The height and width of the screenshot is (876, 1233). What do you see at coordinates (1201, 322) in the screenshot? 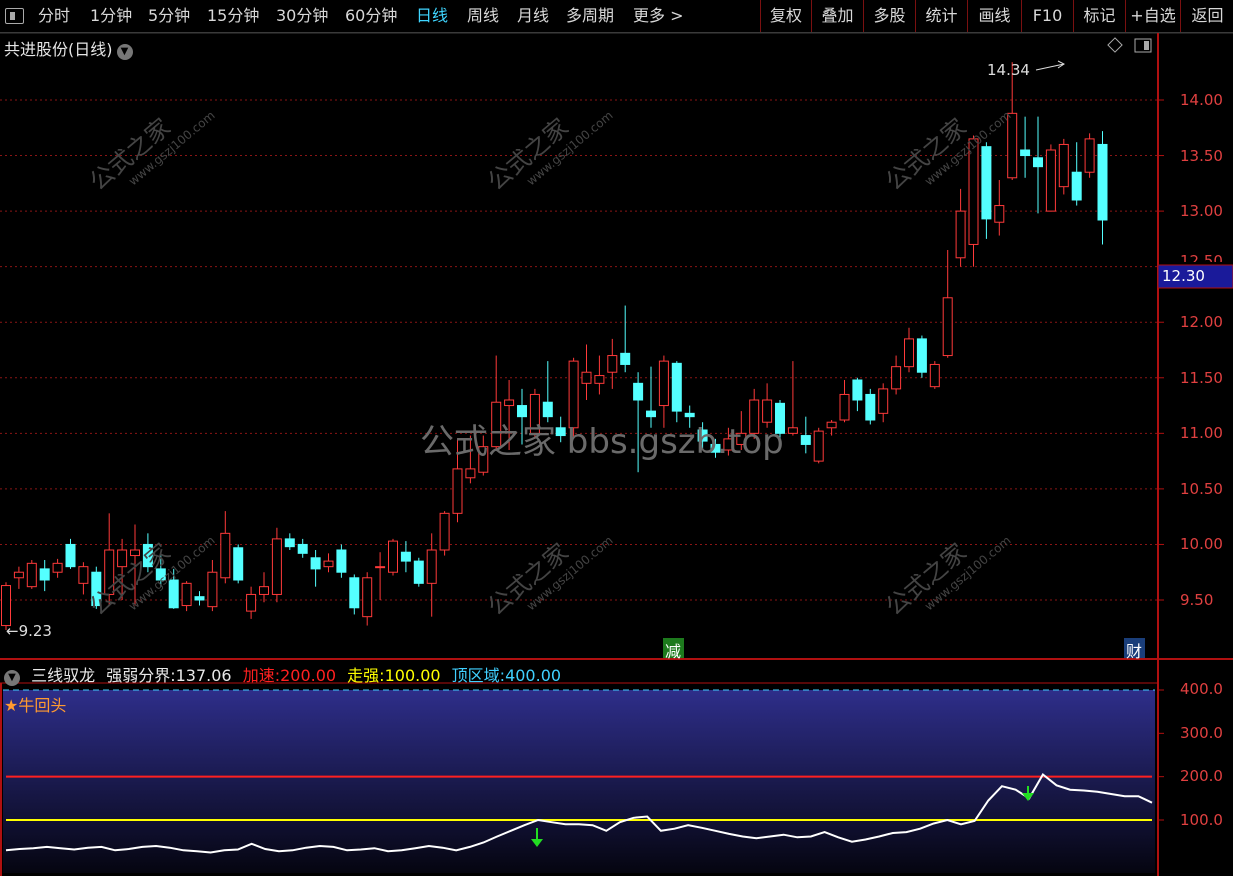
I see `price-axis-label: 12.00` at bounding box center [1201, 322].